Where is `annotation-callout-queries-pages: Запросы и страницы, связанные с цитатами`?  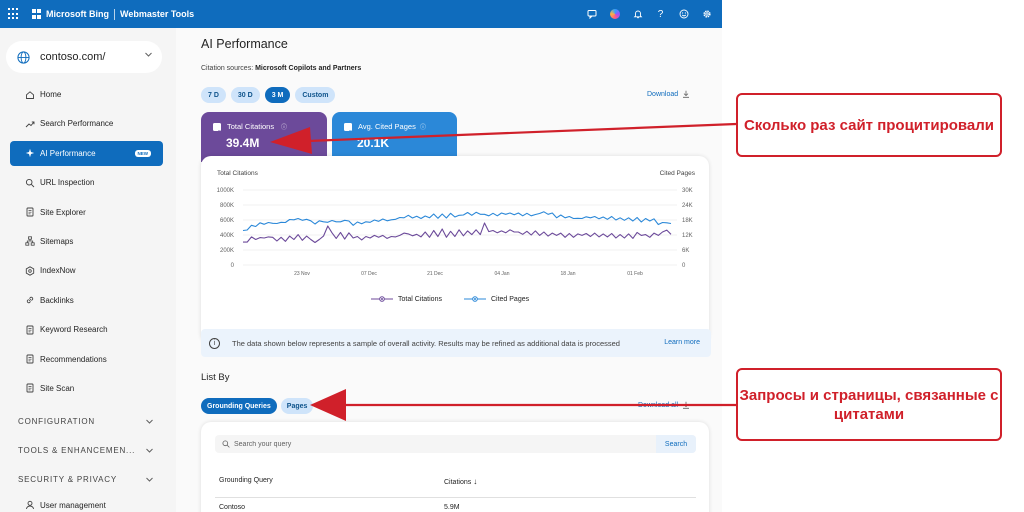
annotation-callout-queries-pages: Запросы и страницы, связанные с цитатами is located at coordinates (869, 404).